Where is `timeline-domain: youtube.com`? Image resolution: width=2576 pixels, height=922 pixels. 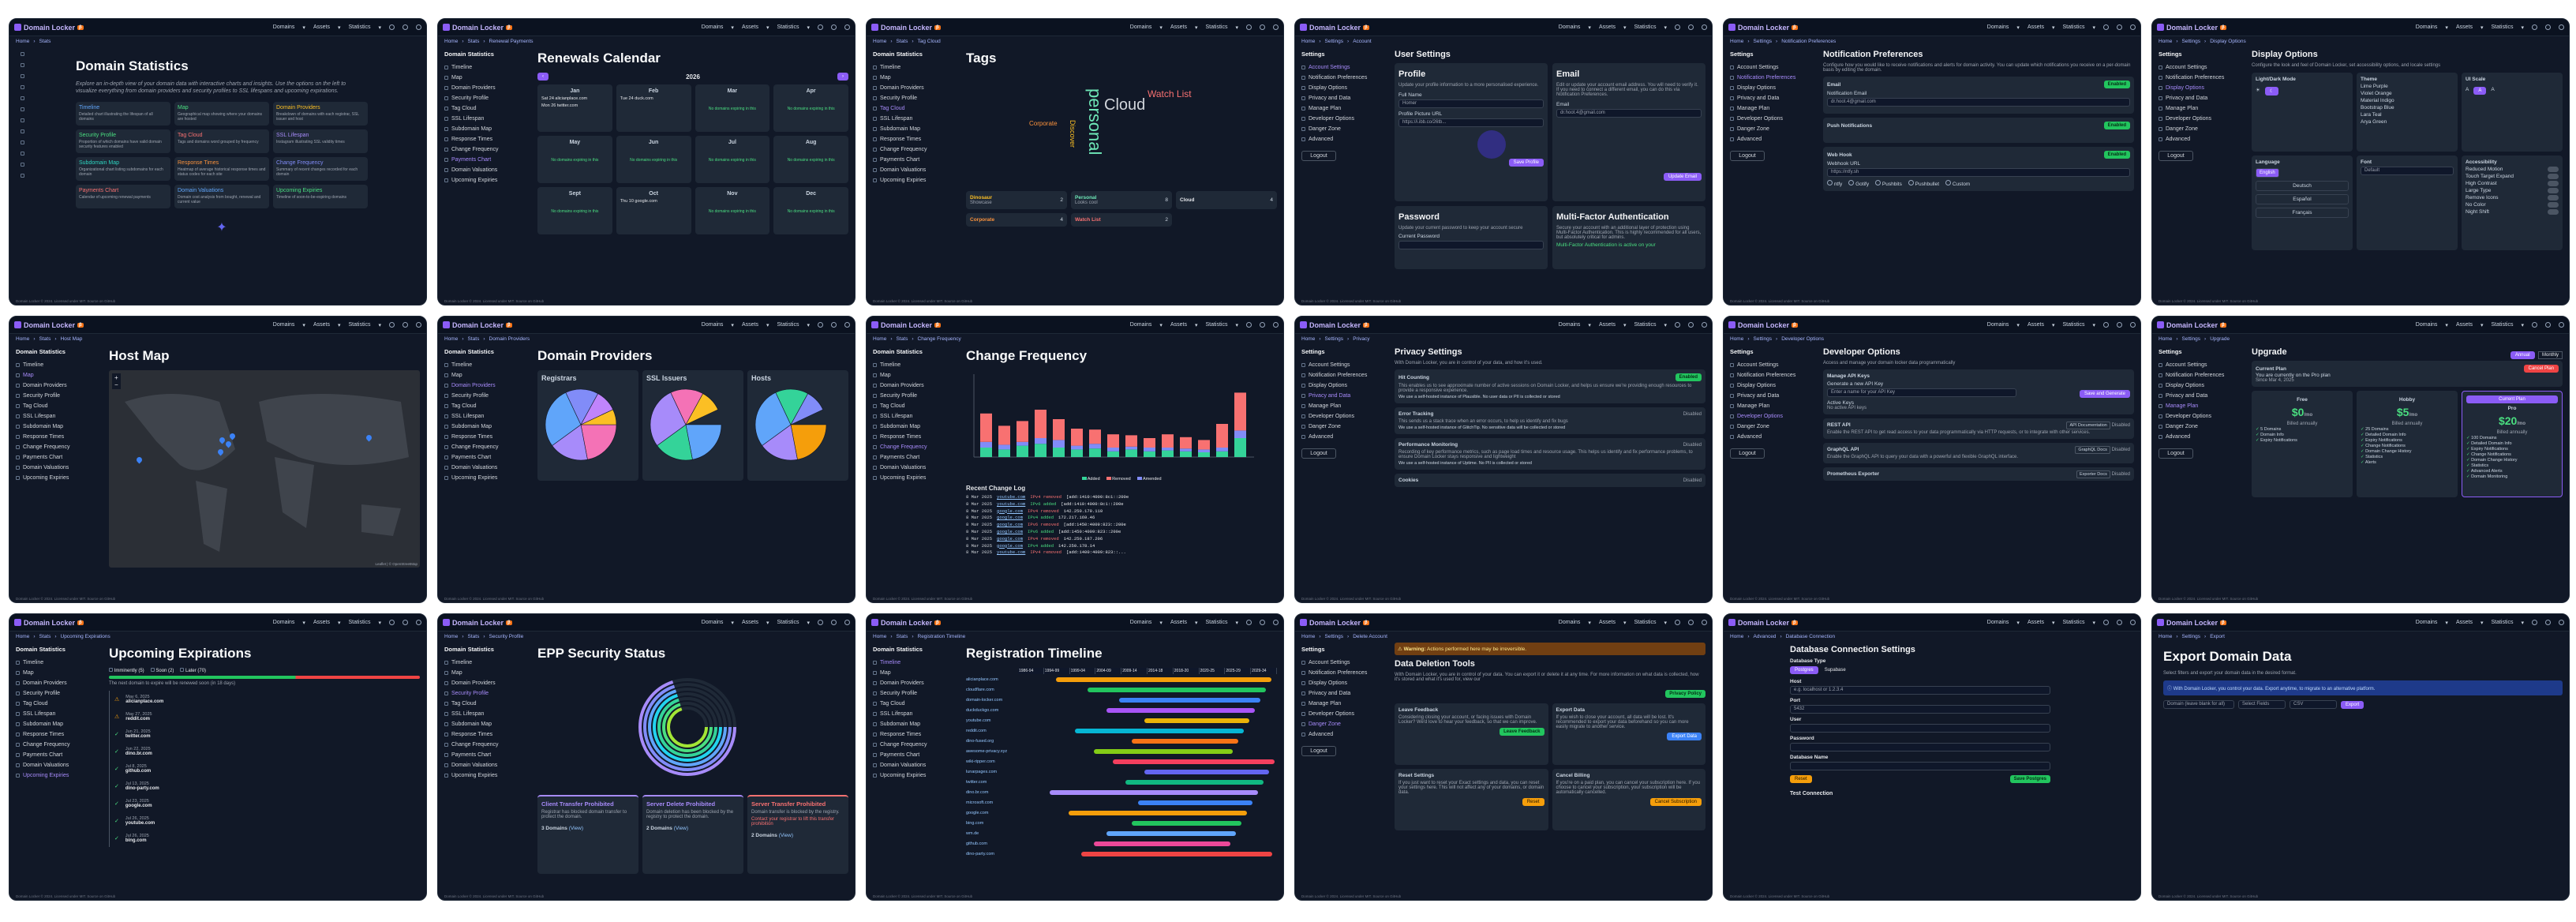 timeline-domain: youtube.com is located at coordinates (992, 720).